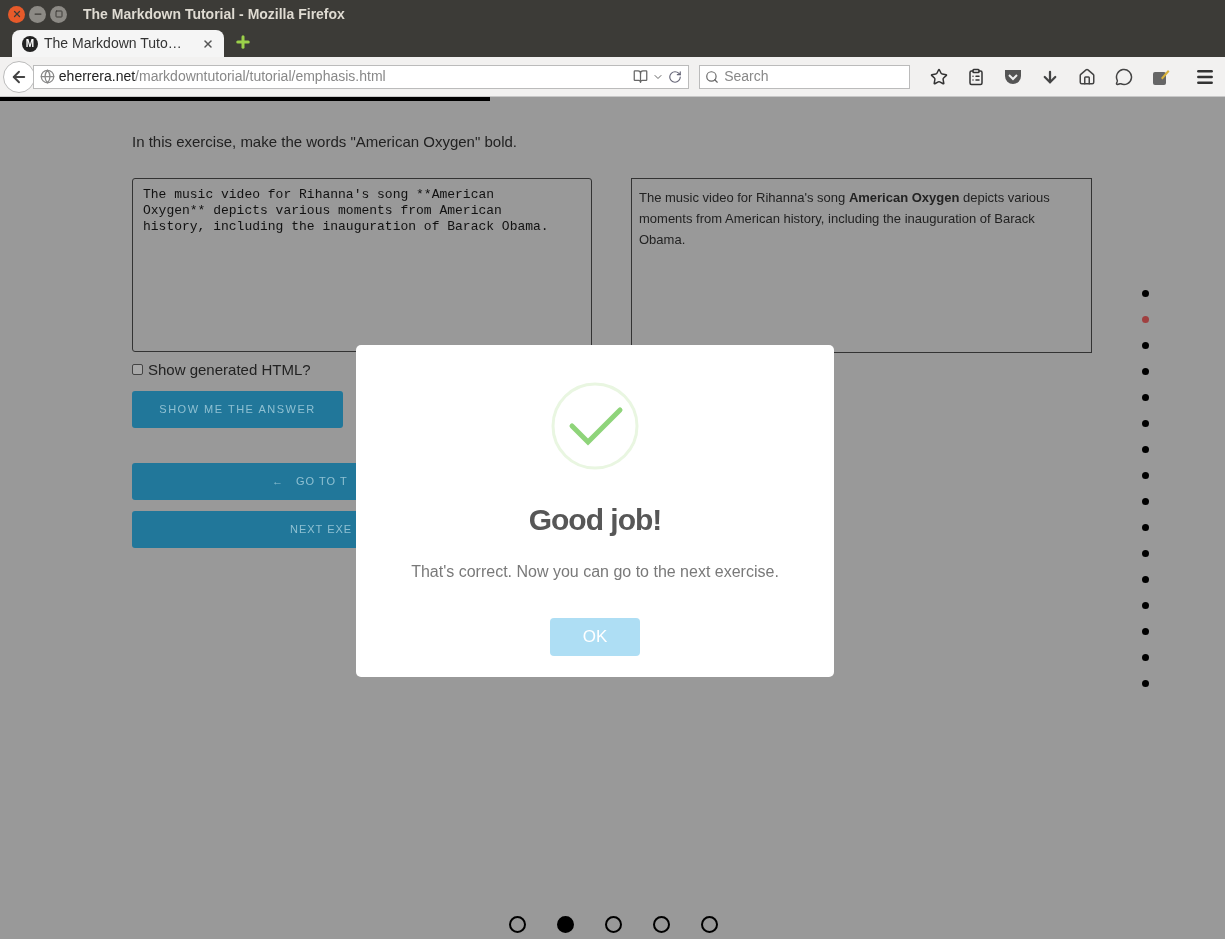 This screenshot has height=939, width=1225. I want to click on site-favicon: M, so click(30, 43).